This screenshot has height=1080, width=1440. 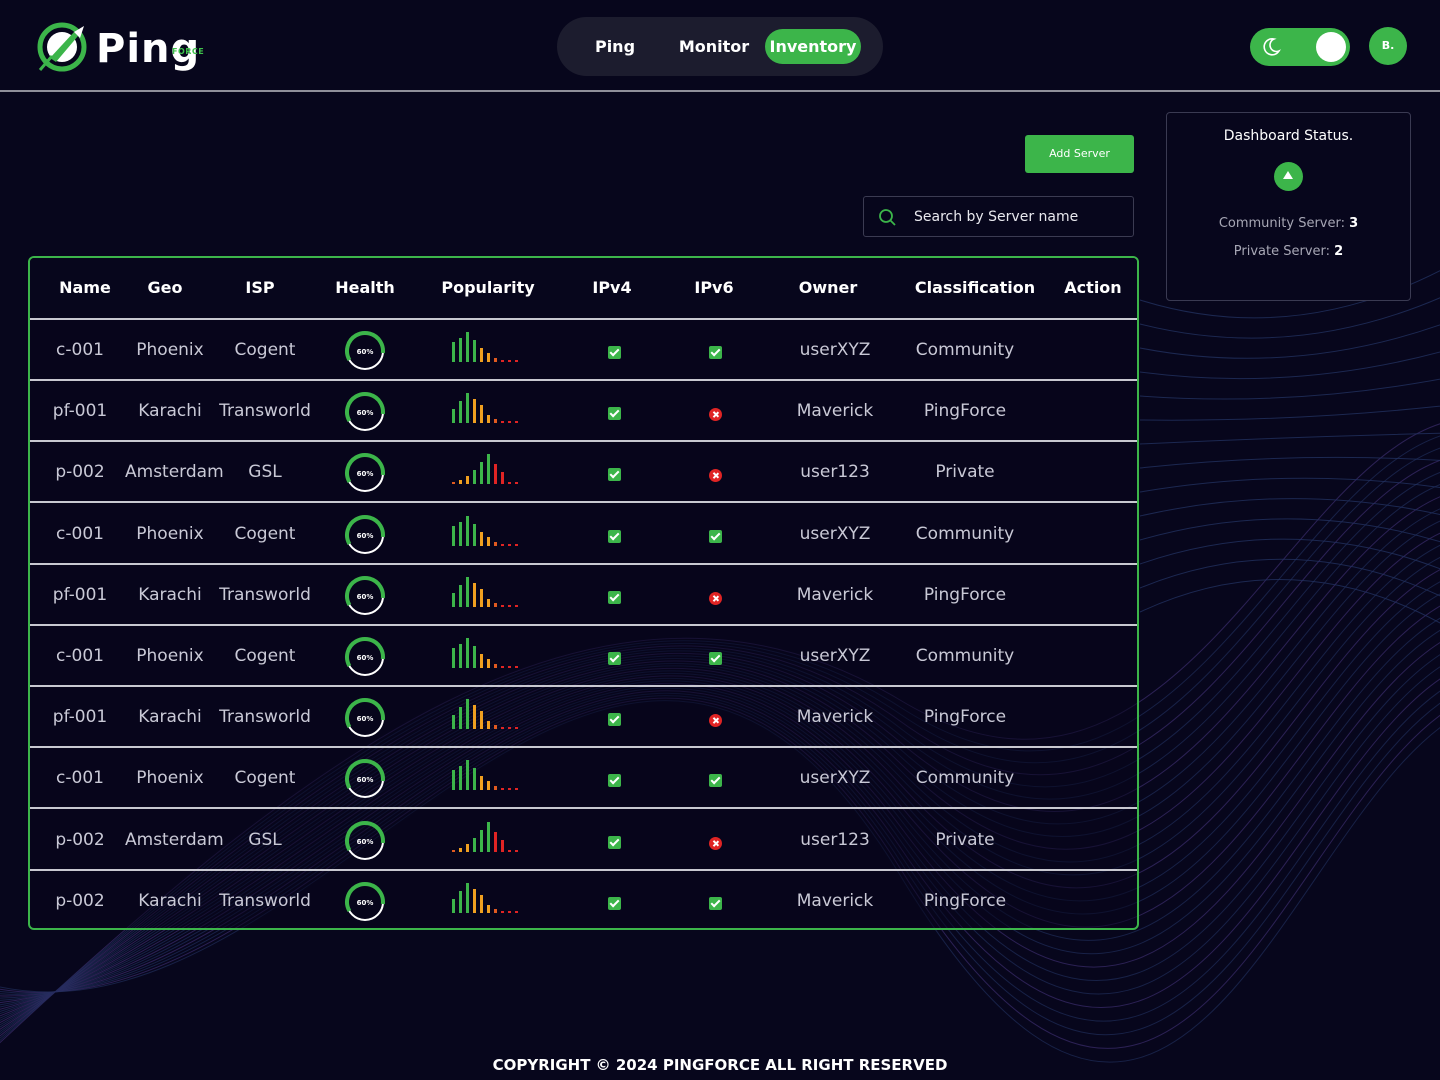 I want to click on user-avatar: B., so click(x=1388, y=46).